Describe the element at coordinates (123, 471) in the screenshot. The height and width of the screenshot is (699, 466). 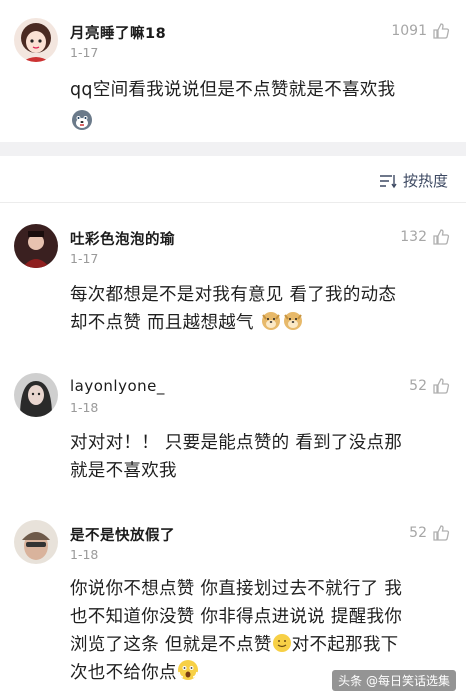
I see `comment-line: 就是不喜欢我` at that location.